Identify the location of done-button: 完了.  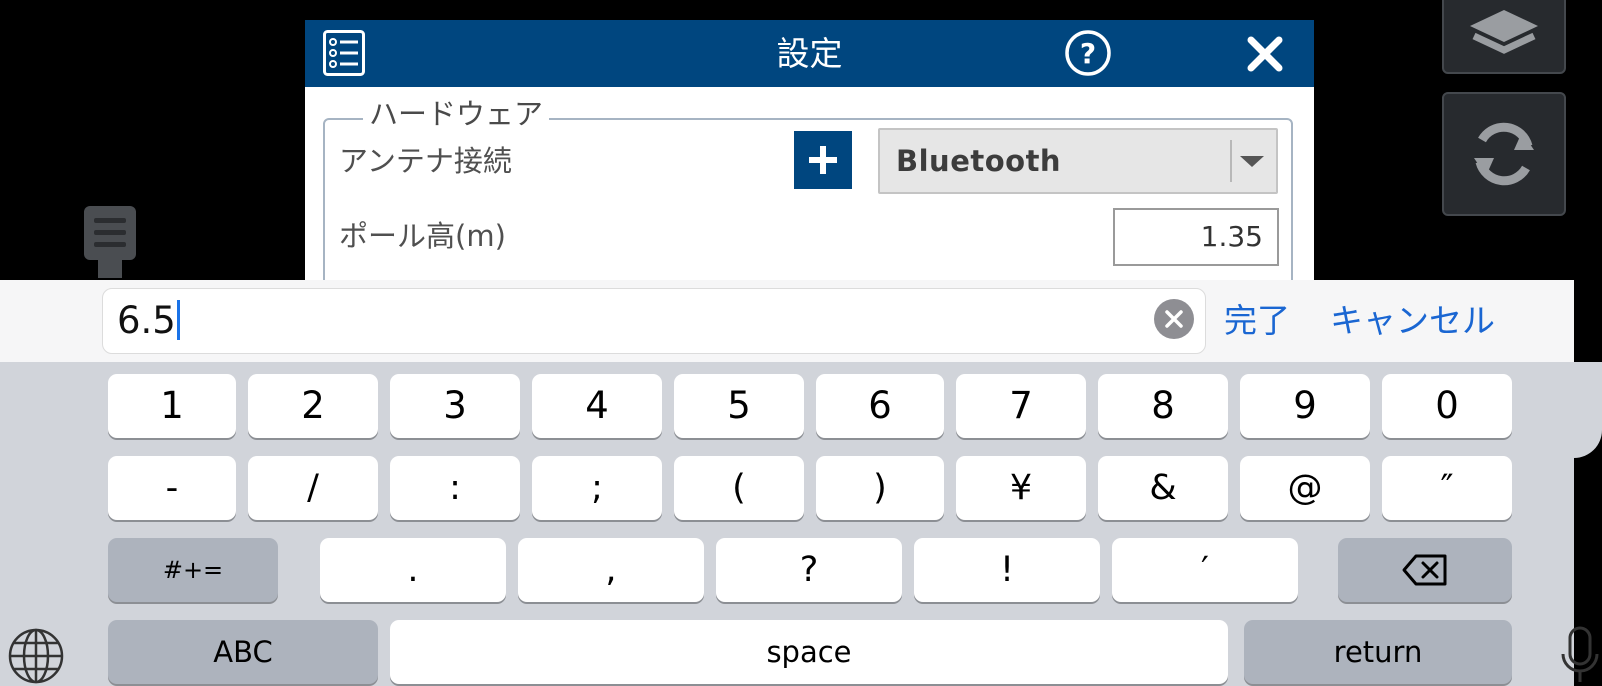
(1257, 321).